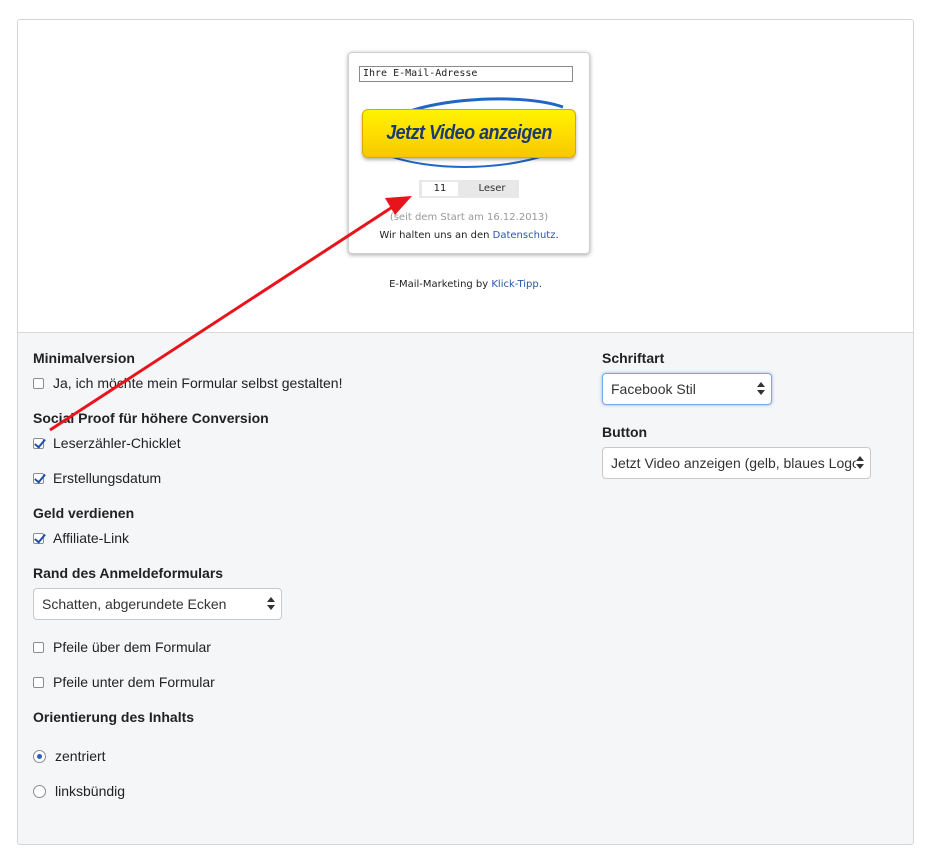 This screenshot has height=866, width=932. What do you see at coordinates (134, 604) in the screenshot?
I see `border-style-value: Schatten, abgerundete Ecken` at bounding box center [134, 604].